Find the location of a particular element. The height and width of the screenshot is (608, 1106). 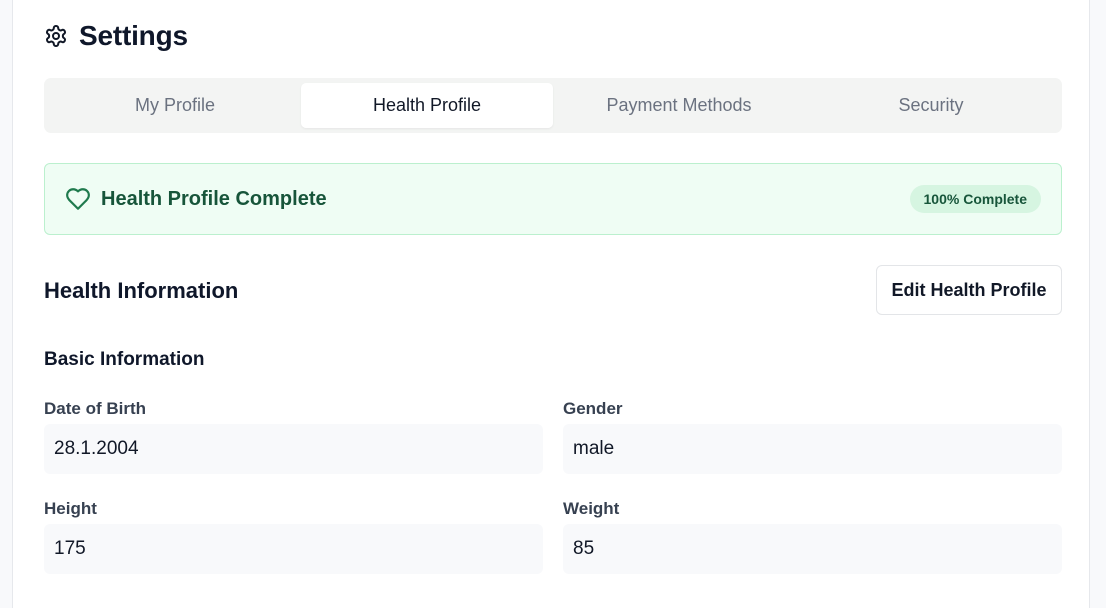

field-value: 85 is located at coordinates (812, 549).